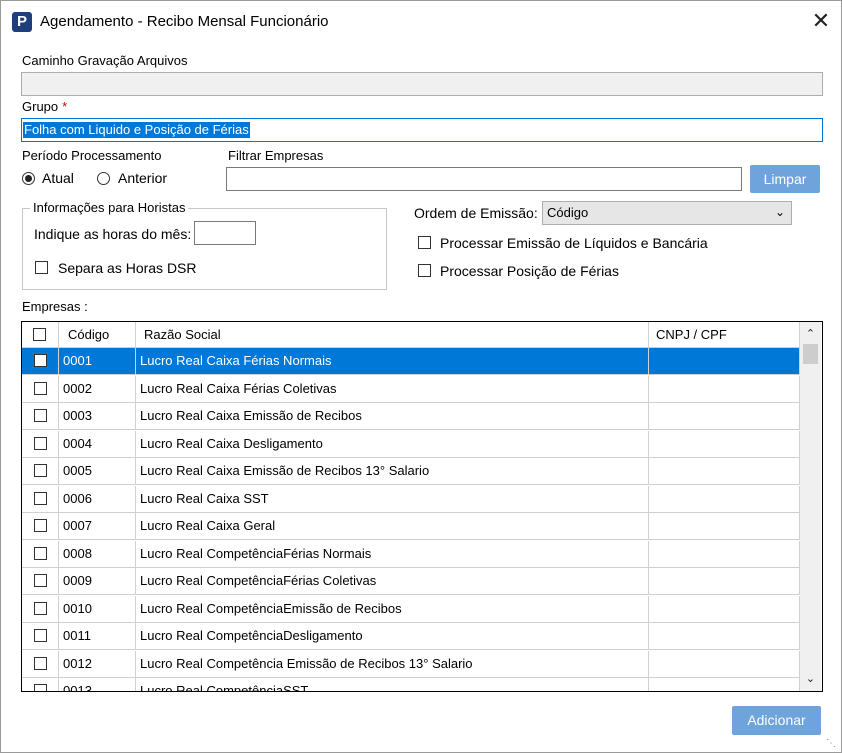 The width and height of the screenshot is (842, 753). Describe the element at coordinates (142, 178) in the screenshot. I see `radio-anterior-label: Anterior` at that location.